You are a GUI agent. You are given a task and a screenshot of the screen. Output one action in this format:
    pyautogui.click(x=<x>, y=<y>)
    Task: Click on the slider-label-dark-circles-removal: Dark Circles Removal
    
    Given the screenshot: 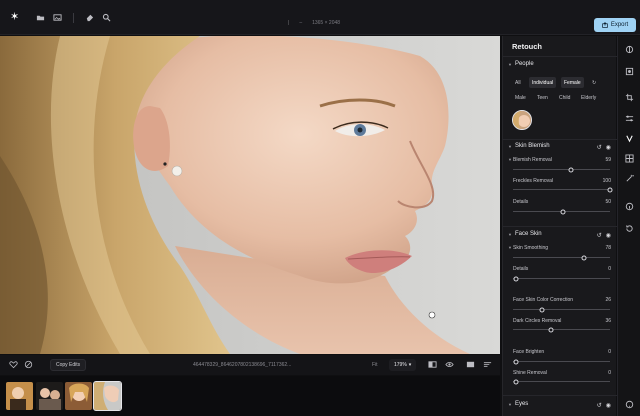 What is the action you would take?
    pyautogui.click(x=537, y=321)
    